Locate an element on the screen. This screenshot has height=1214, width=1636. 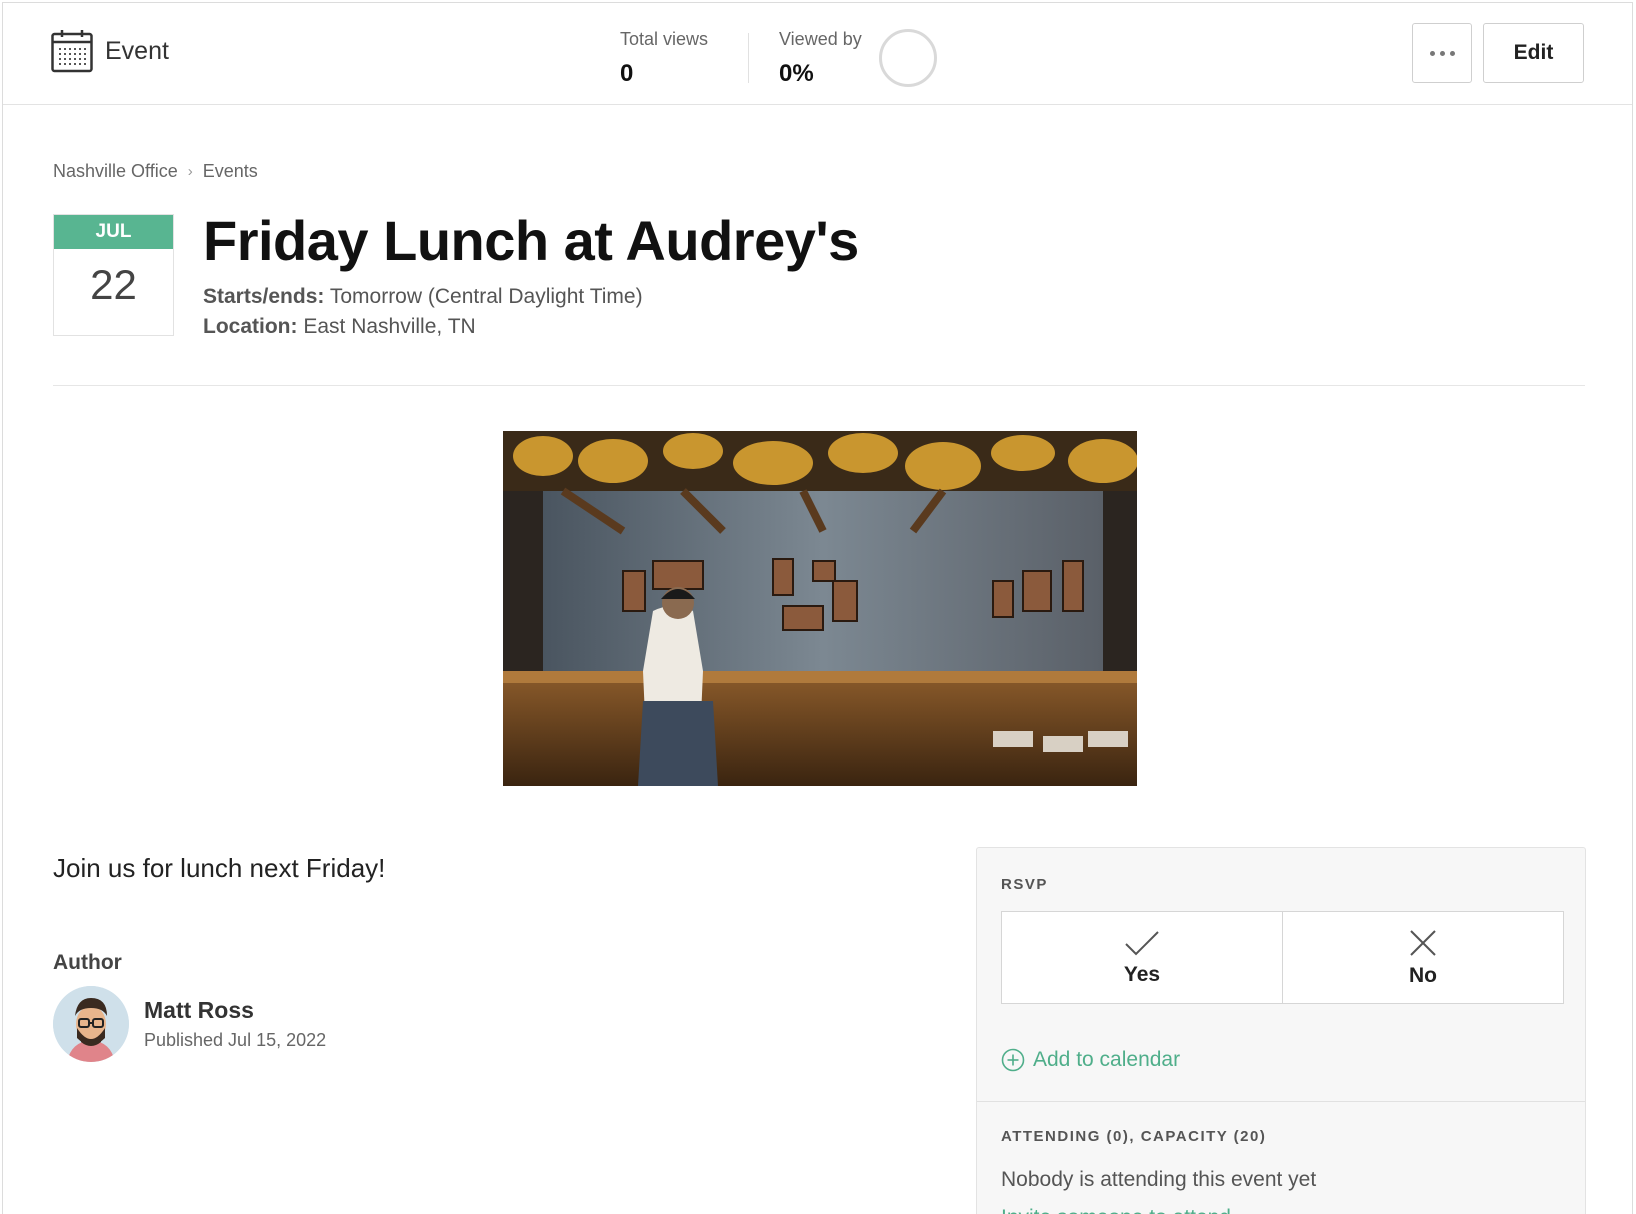
avatar is located at coordinates (91, 1024).